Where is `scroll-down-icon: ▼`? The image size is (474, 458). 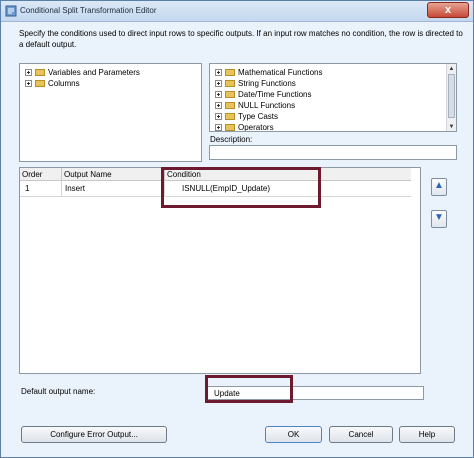
scroll-down-icon: ▼ is located at coordinates (451, 127).